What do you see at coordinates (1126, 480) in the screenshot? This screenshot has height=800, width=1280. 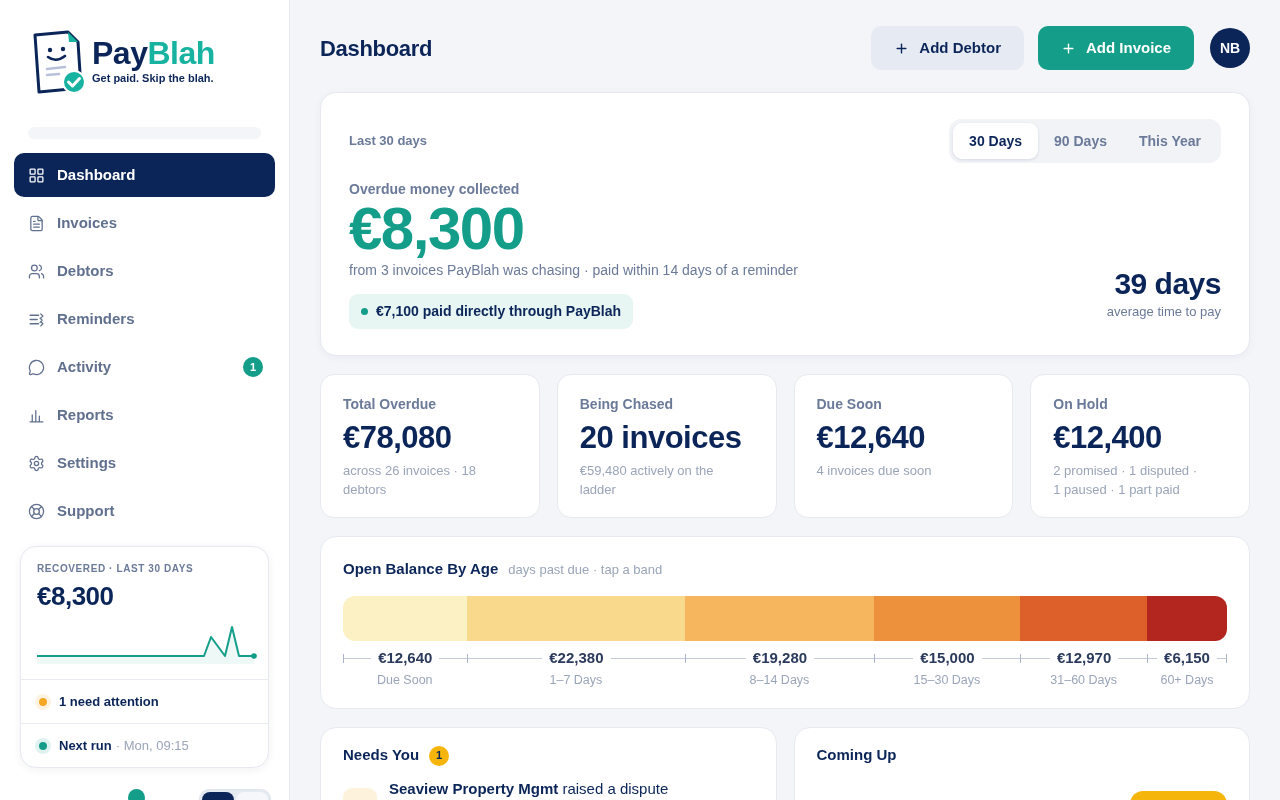 I see `stat-note: 2 promised · 1 disputed · 1 paused · 1 part paid` at bounding box center [1126, 480].